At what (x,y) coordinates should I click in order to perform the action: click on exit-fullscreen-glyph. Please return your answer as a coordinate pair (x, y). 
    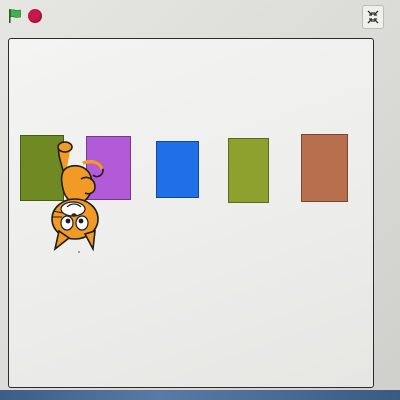
    Looking at the image, I should click on (373, 17).